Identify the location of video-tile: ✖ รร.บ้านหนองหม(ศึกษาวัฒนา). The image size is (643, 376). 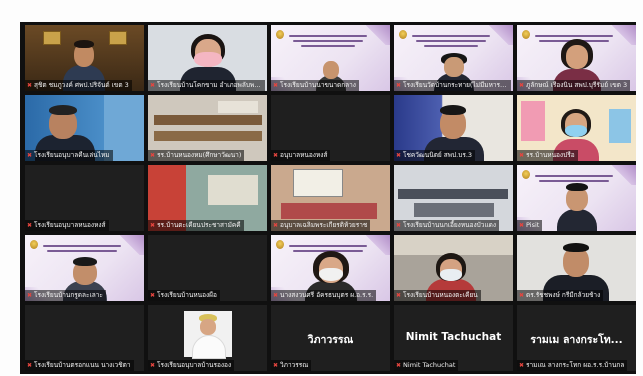
(207, 128).